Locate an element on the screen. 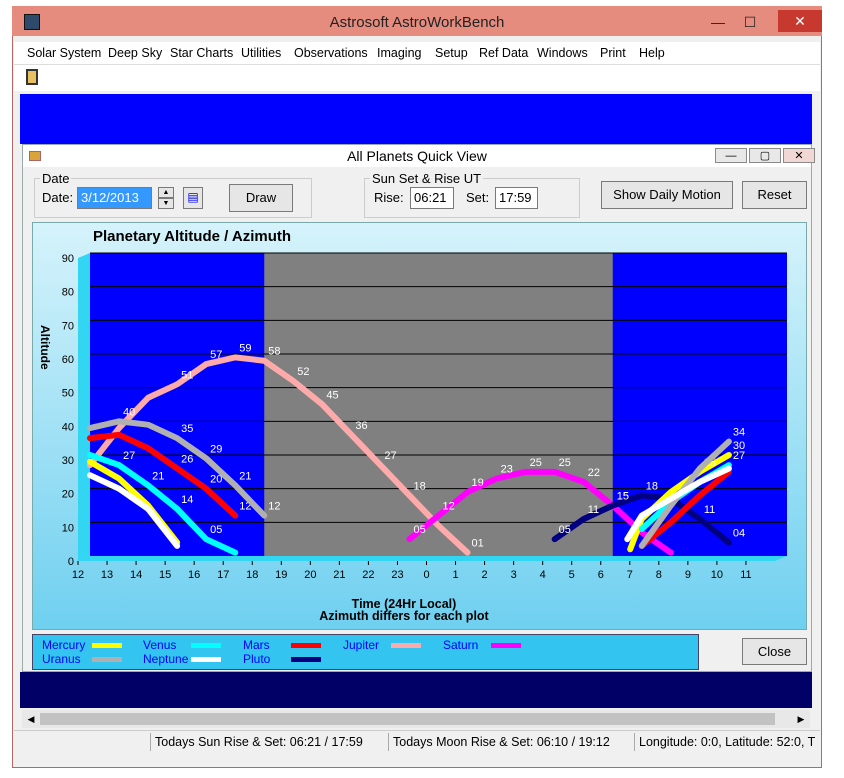 The height and width of the screenshot is (778, 844). x-tick-label: 20 is located at coordinates (310, 575).